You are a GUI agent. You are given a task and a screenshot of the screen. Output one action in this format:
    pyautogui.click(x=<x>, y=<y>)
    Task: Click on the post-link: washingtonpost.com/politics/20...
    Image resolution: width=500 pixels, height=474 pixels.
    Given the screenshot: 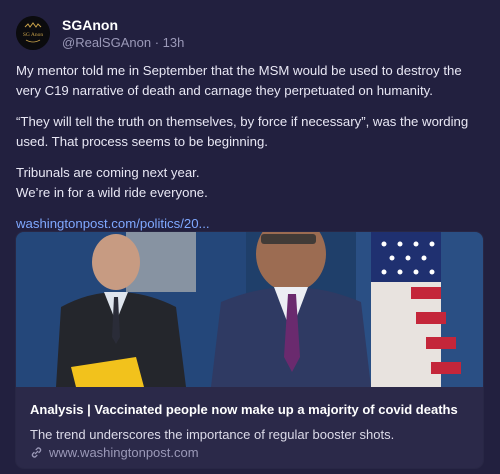 What is the action you would take?
    pyautogui.click(x=113, y=223)
    